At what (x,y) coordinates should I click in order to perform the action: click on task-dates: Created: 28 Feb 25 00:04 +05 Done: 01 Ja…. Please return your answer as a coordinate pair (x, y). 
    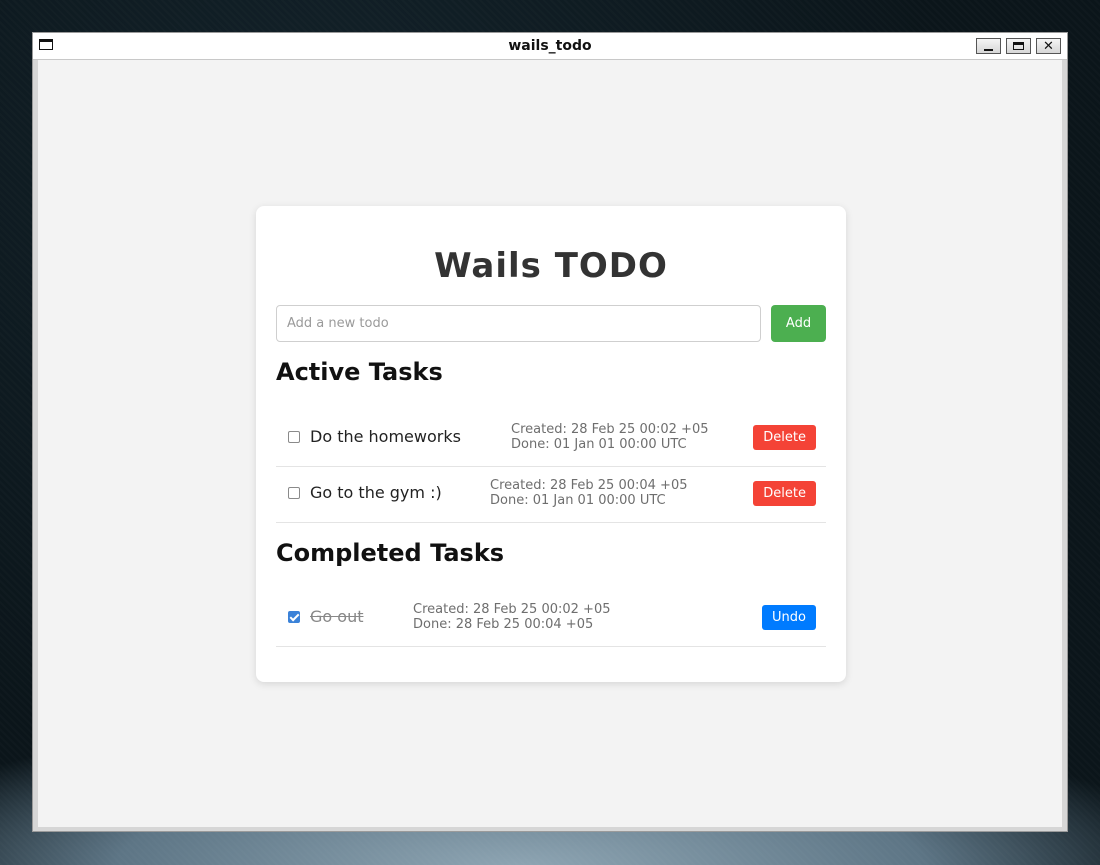
    Looking at the image, I should click on (589, 493).